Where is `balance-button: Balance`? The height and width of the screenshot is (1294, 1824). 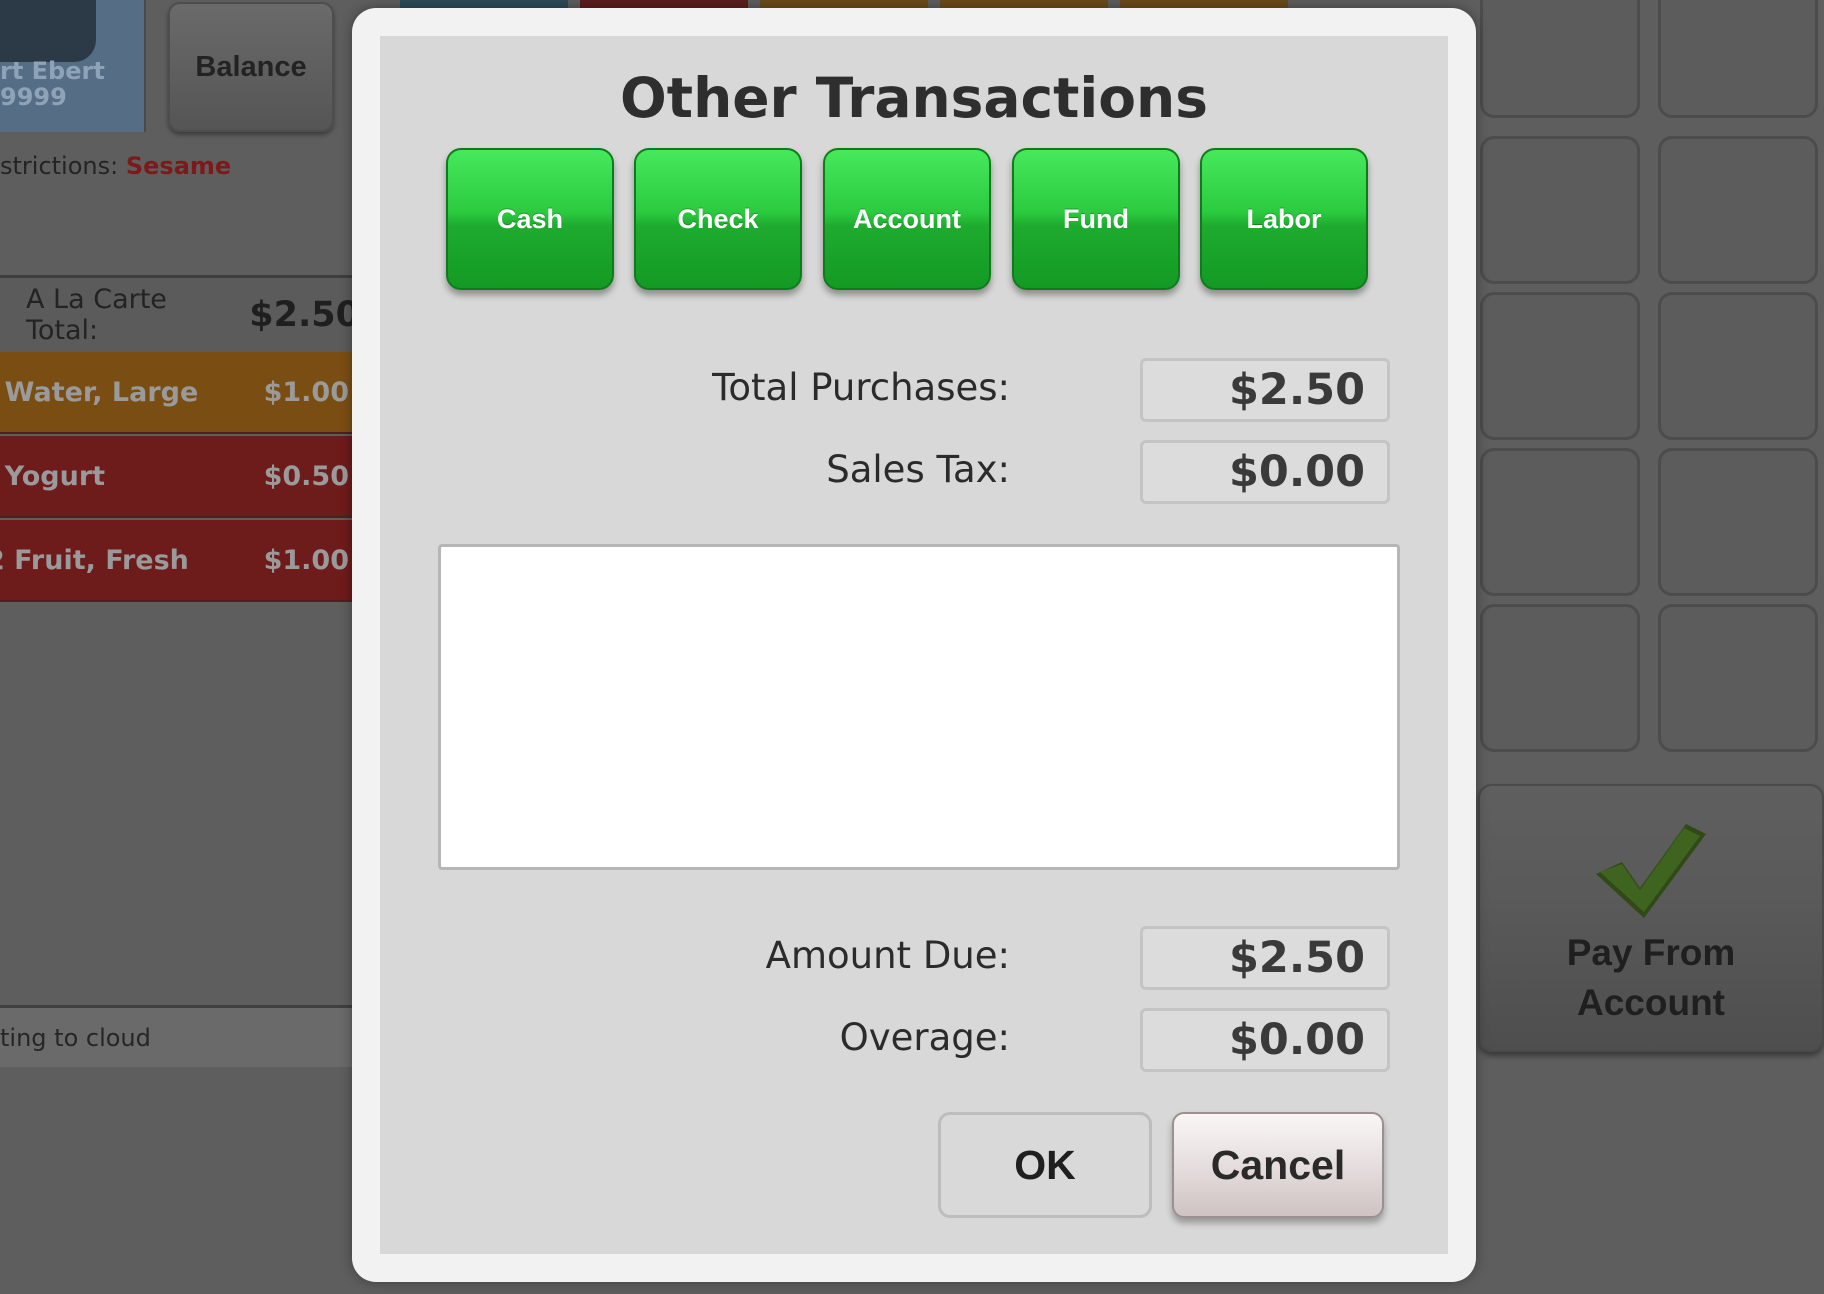
balance-button: Balance is located at coordinates (251, 67).